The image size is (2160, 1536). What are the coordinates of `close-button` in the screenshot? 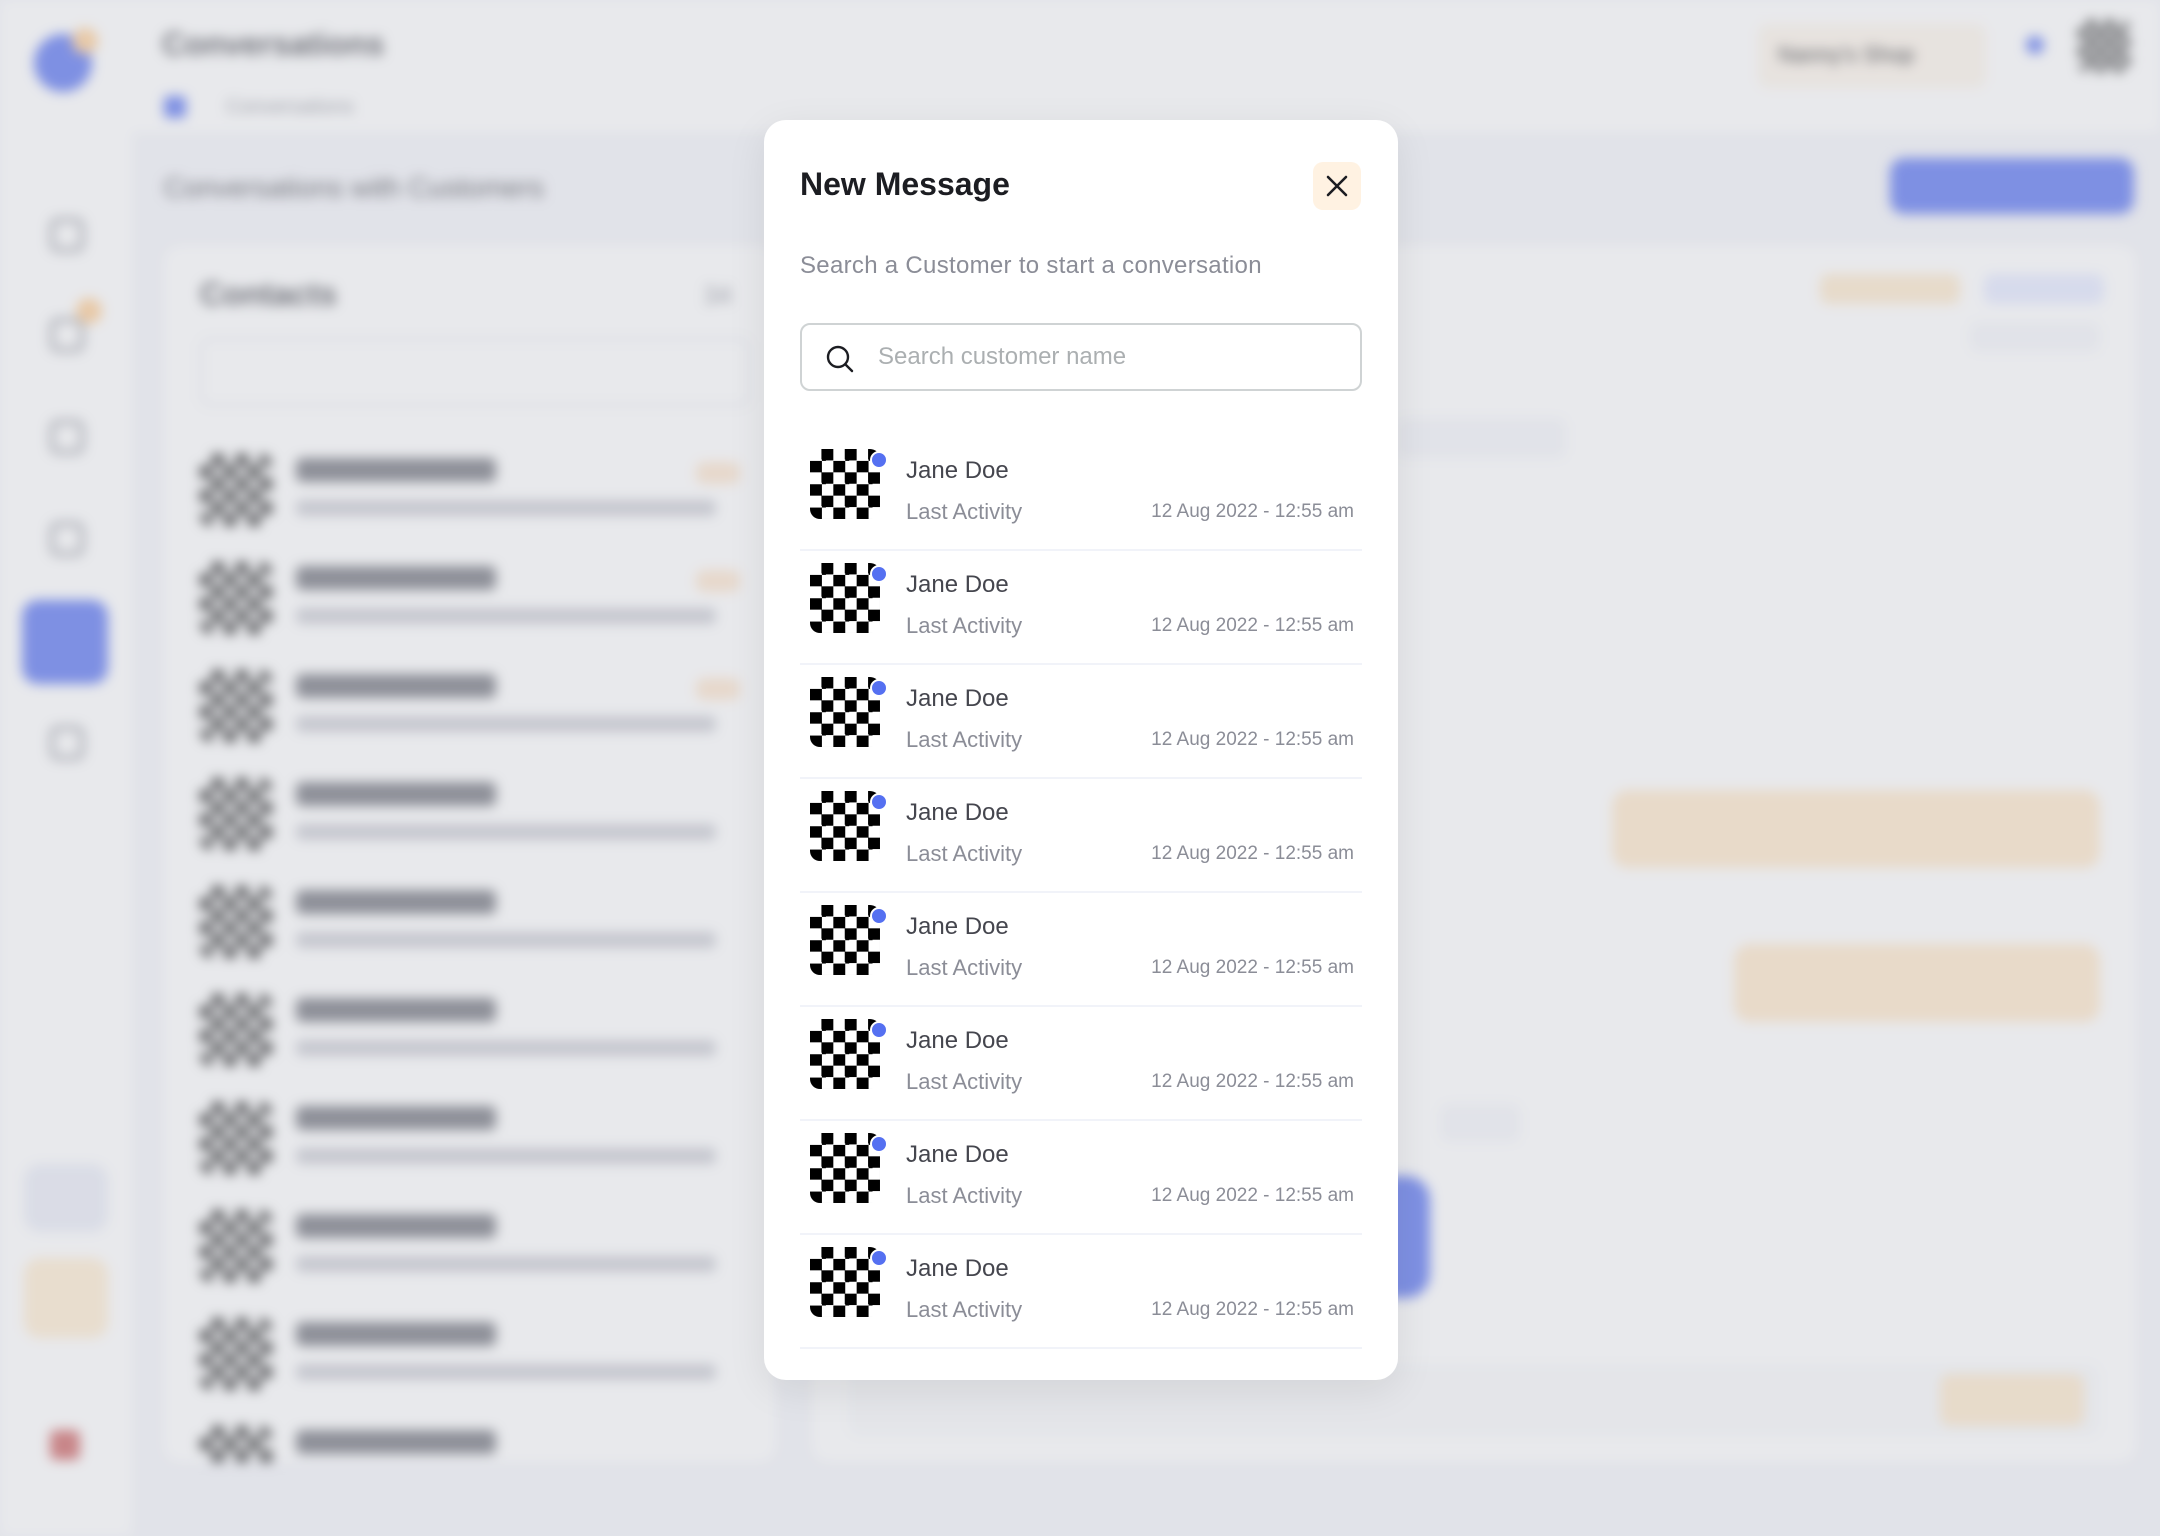 It's located at (1337, 186).